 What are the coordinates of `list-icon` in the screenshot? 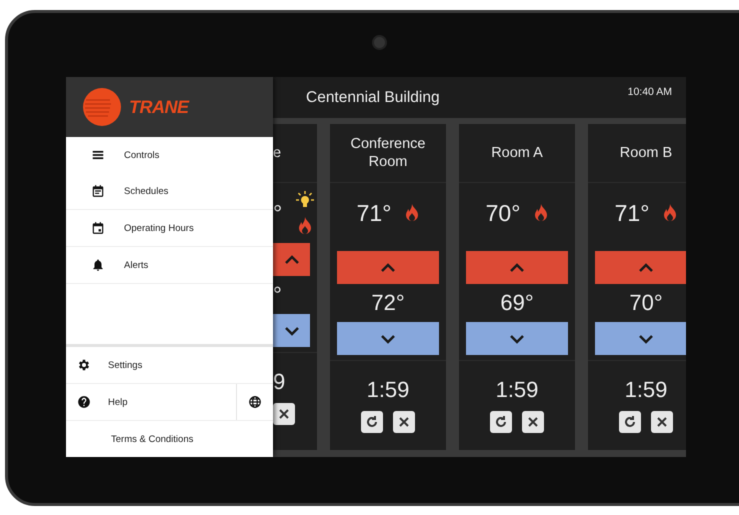 It's located at (98, 155).